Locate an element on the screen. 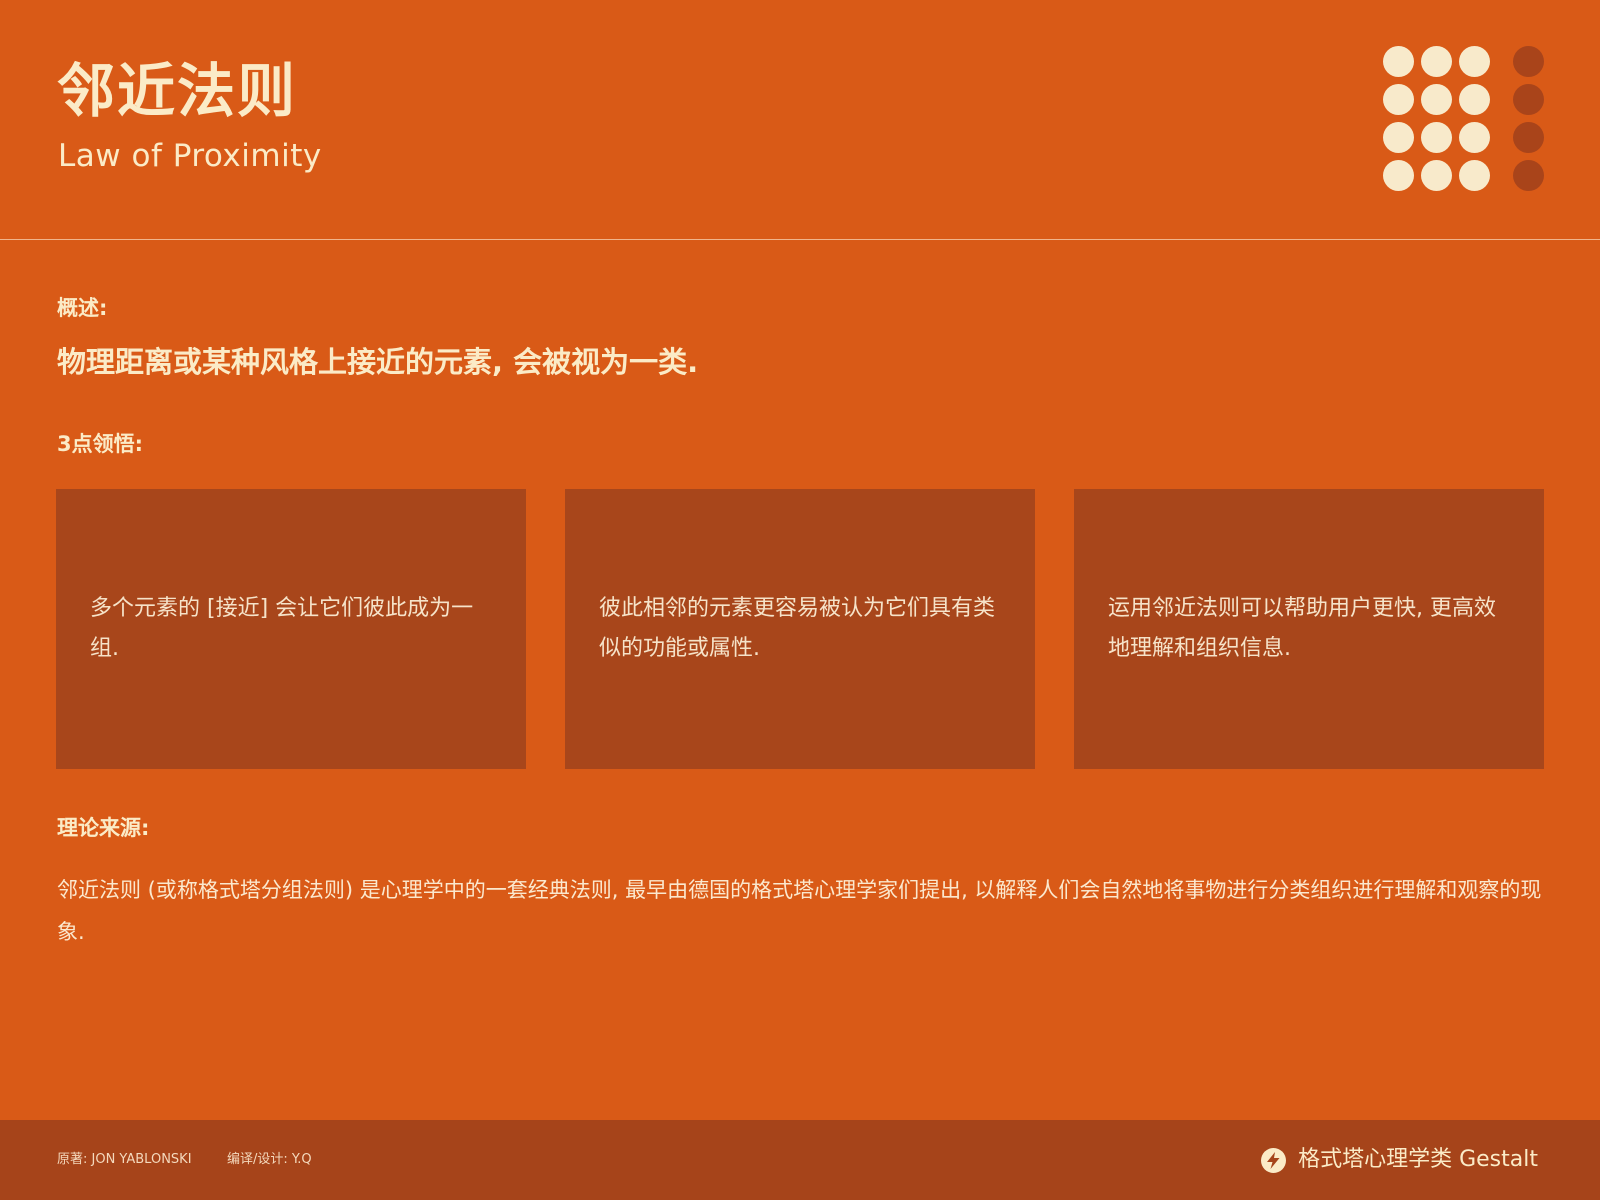 Image resolution: width=1600 pixels, height=1200 pixels. insight-card-text: 运用邻近法则可以帮助用户更快, 更高效地理解和组织信息. is located at coordinates (1302, 628).